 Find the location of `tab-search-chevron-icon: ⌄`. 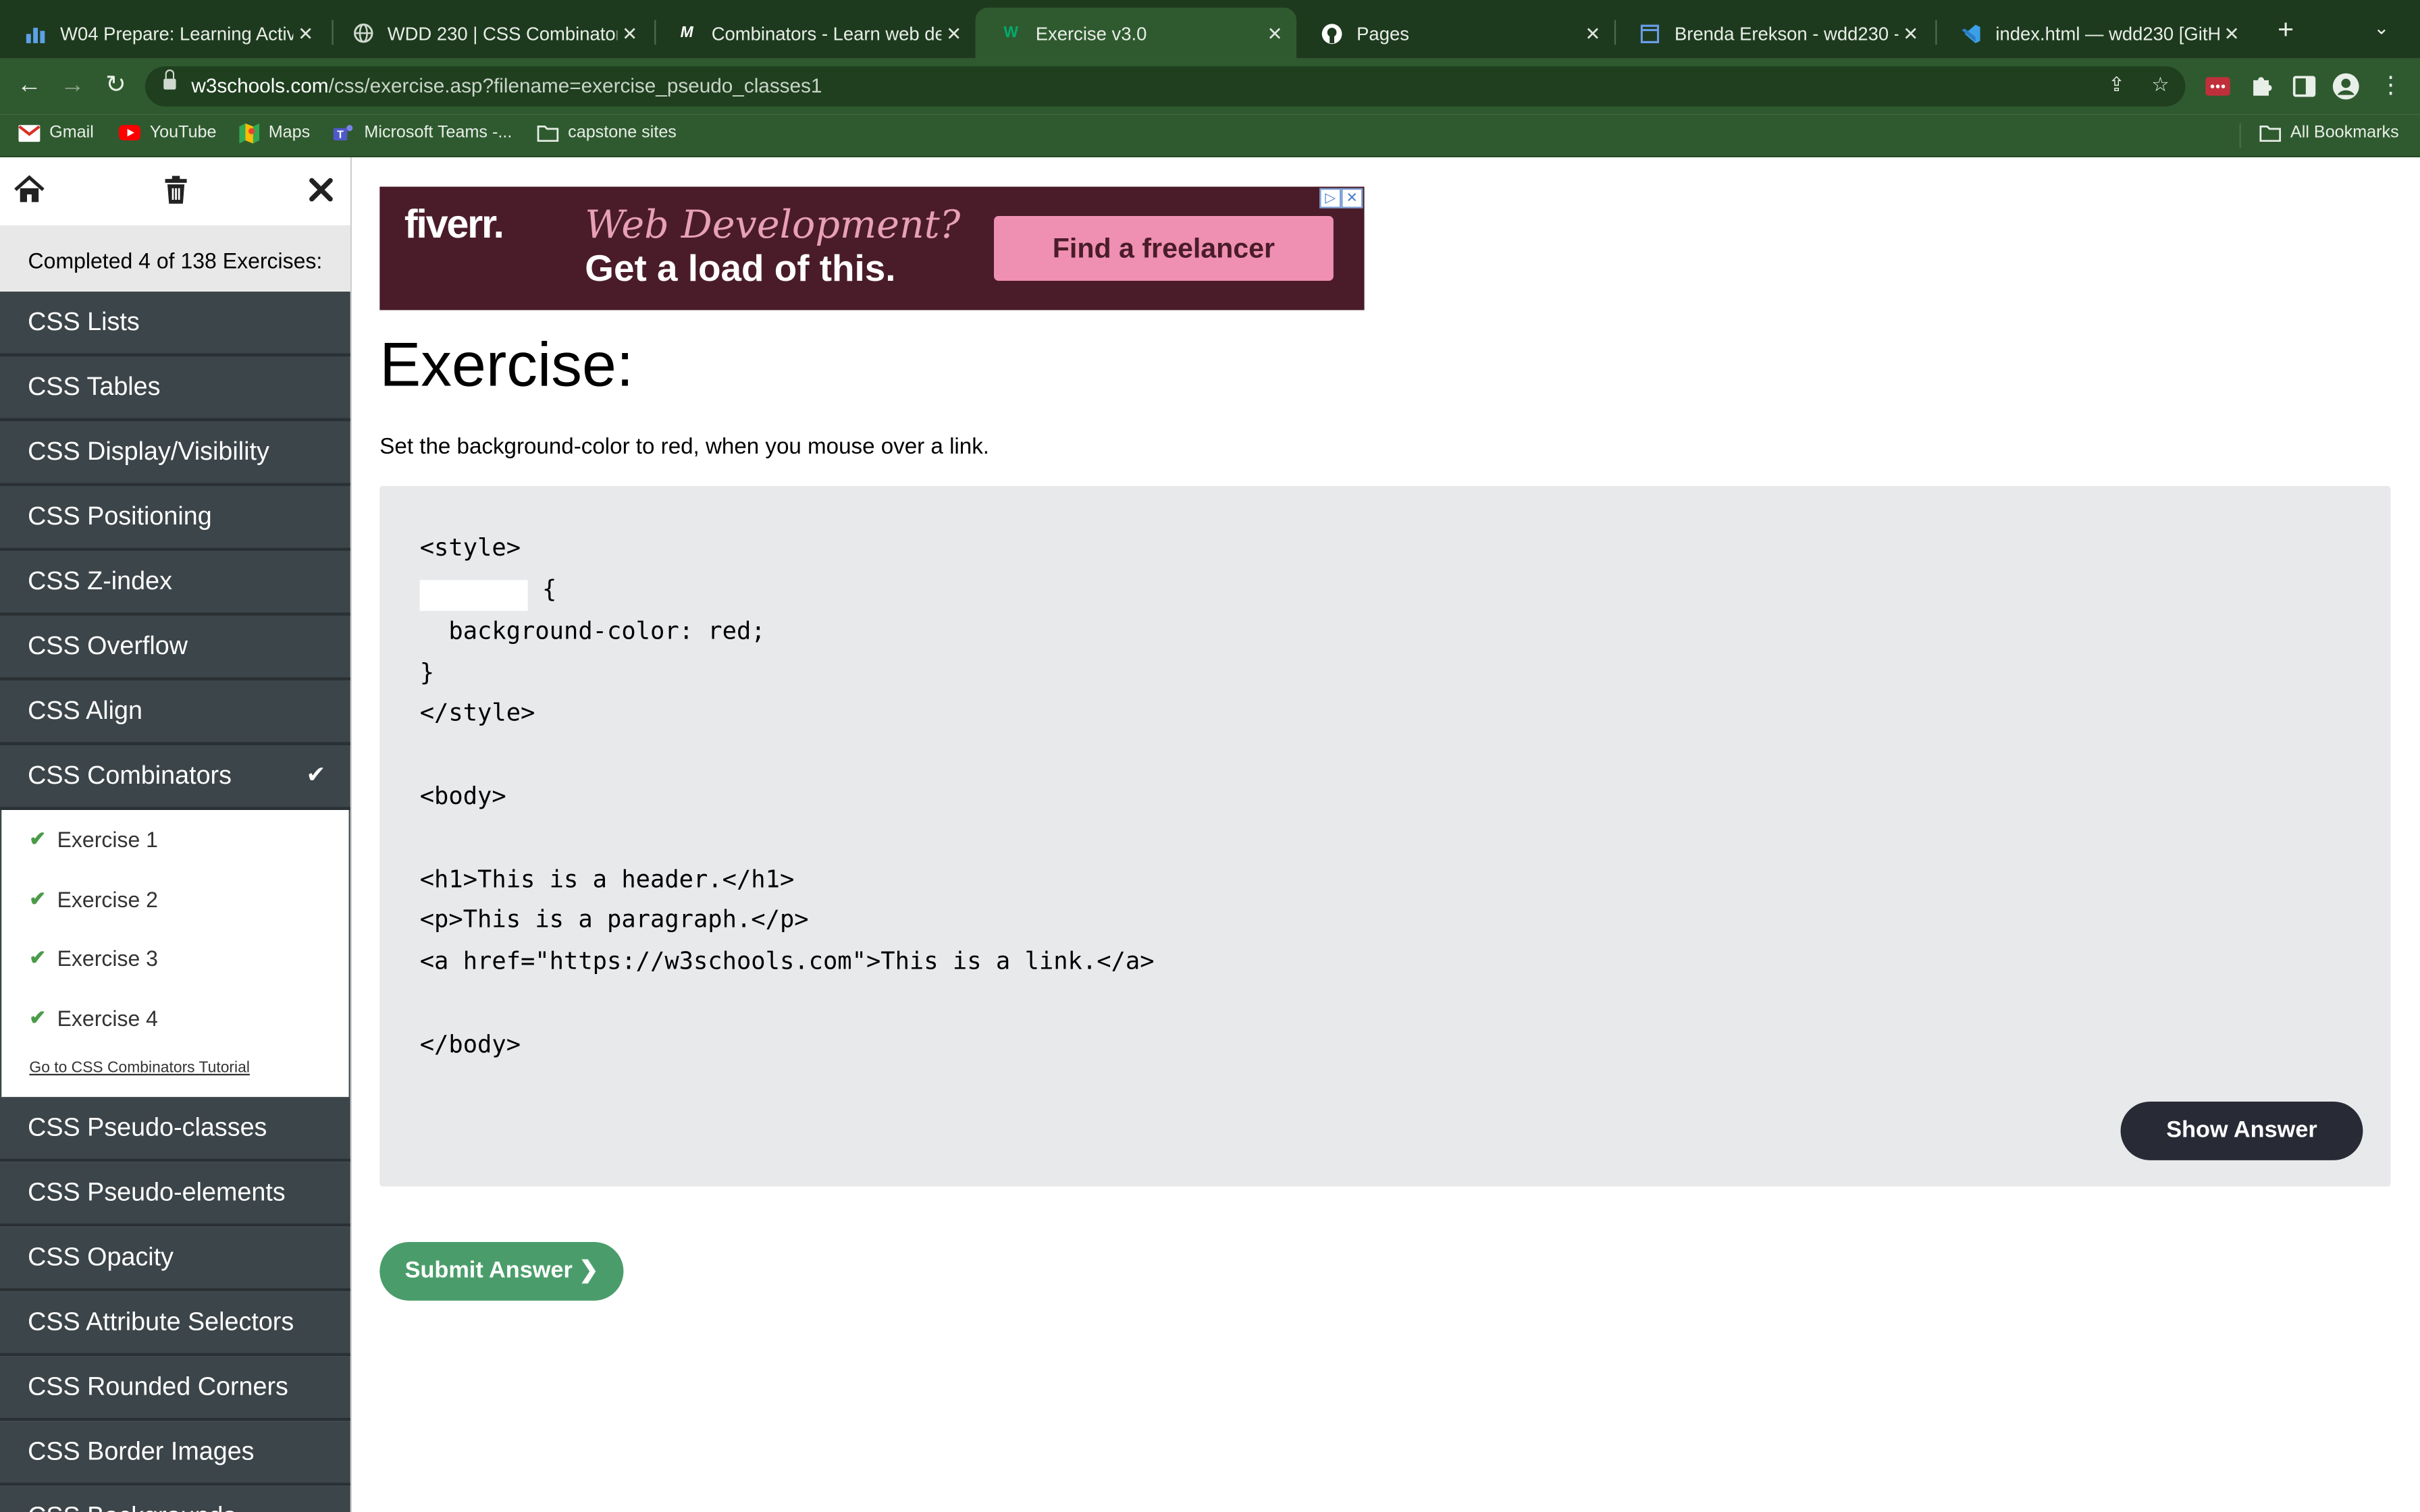

tab-search-chevron-icon: ⌄ is located at coordinates (2381, 27).